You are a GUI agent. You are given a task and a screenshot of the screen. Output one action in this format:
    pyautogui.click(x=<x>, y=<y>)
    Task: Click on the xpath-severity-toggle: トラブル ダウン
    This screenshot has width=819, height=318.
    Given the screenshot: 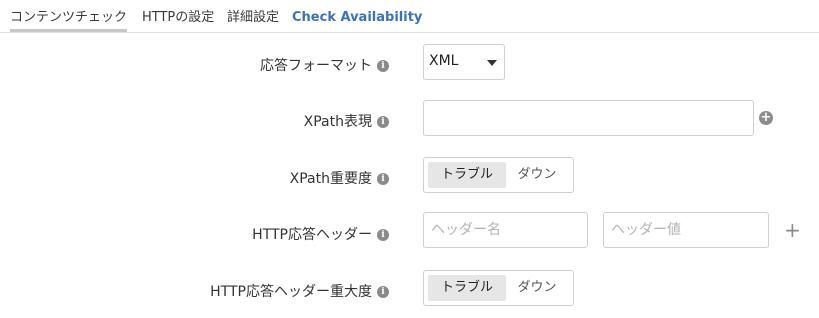 What is the action you would take?
    pyautogui.click(x=498, y=175)
    